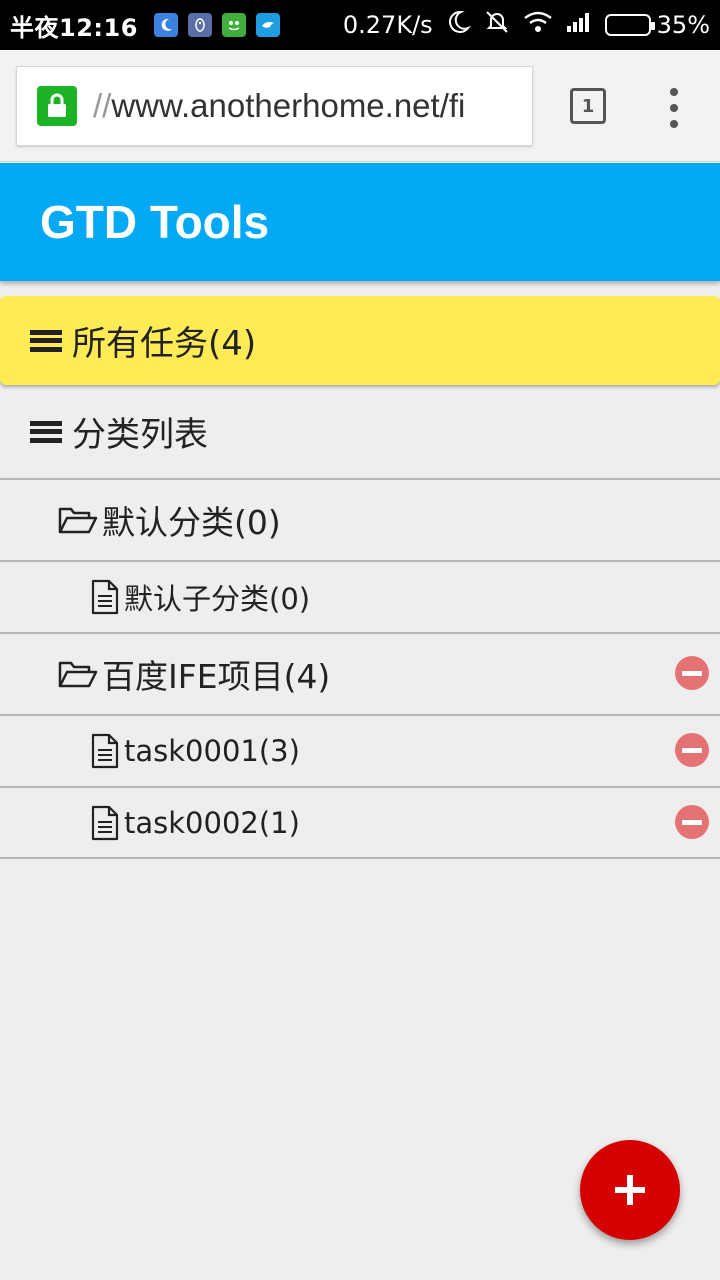 This screenshot has width=720, height=1280. I want to click on mute-icon, so click(497, 25).